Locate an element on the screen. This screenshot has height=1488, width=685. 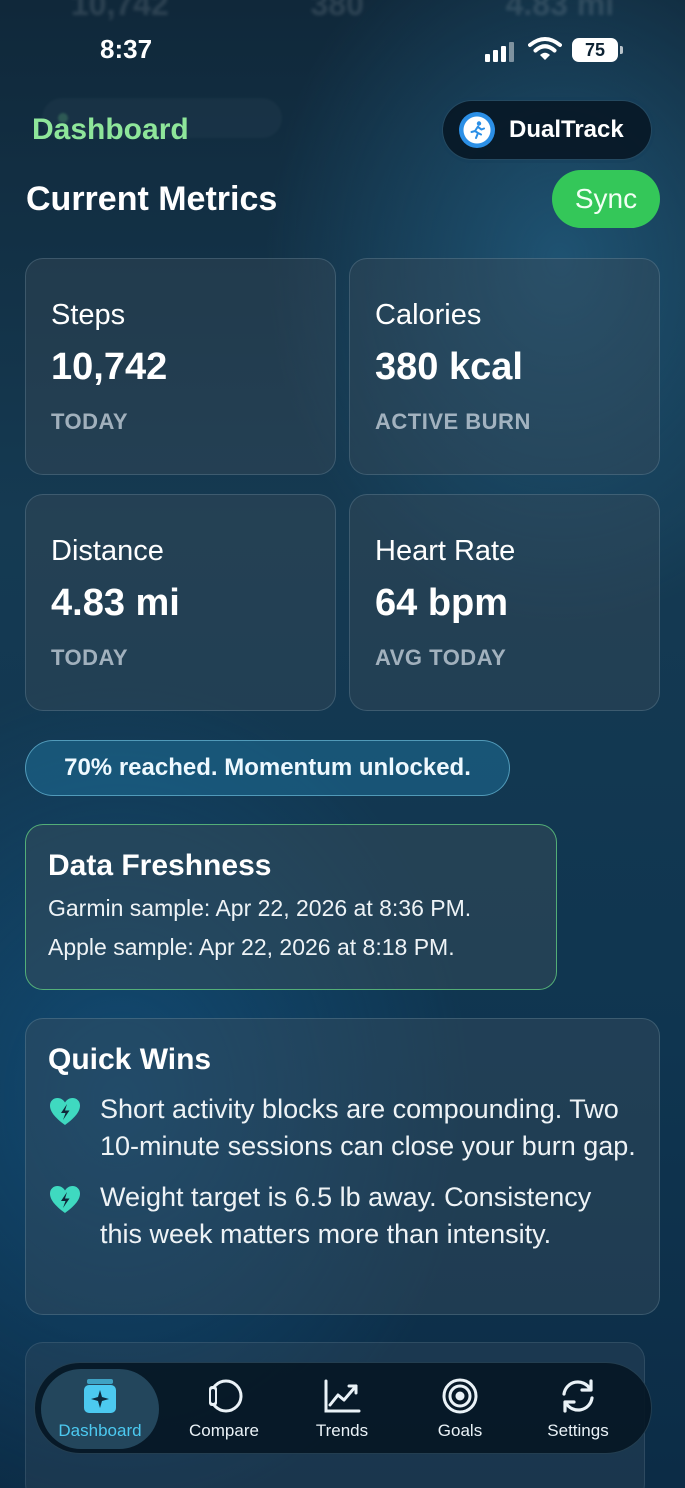
runner-icon is located at coordinates (477, 130).